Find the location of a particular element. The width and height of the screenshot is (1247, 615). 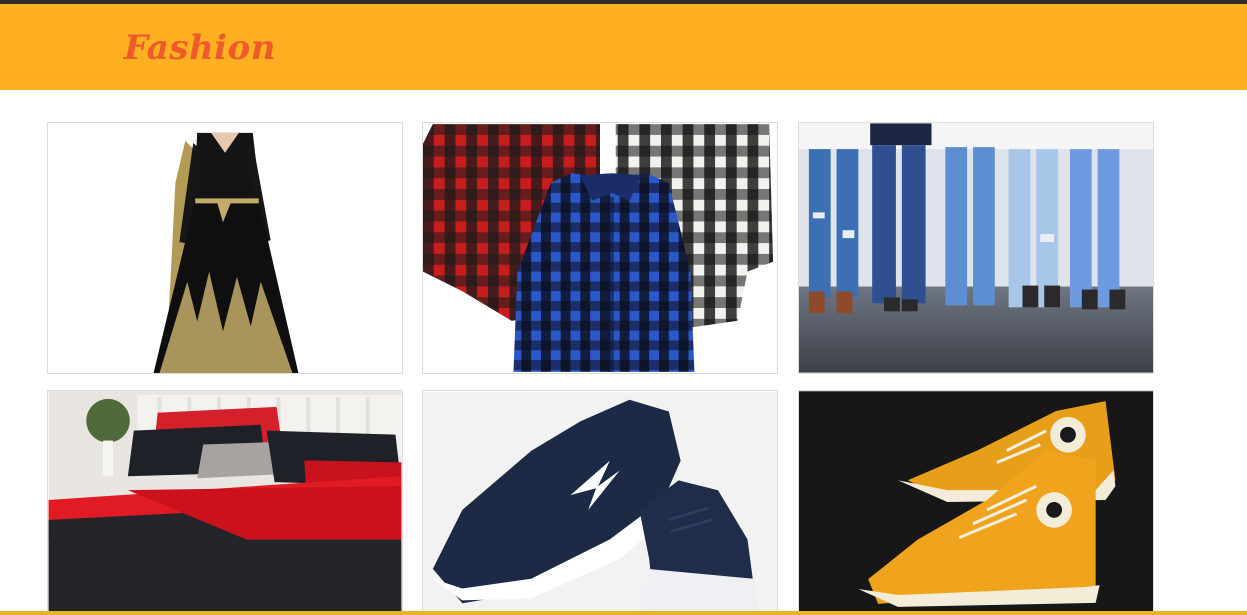

product-card-jeans is located at coordinates (976, 248).